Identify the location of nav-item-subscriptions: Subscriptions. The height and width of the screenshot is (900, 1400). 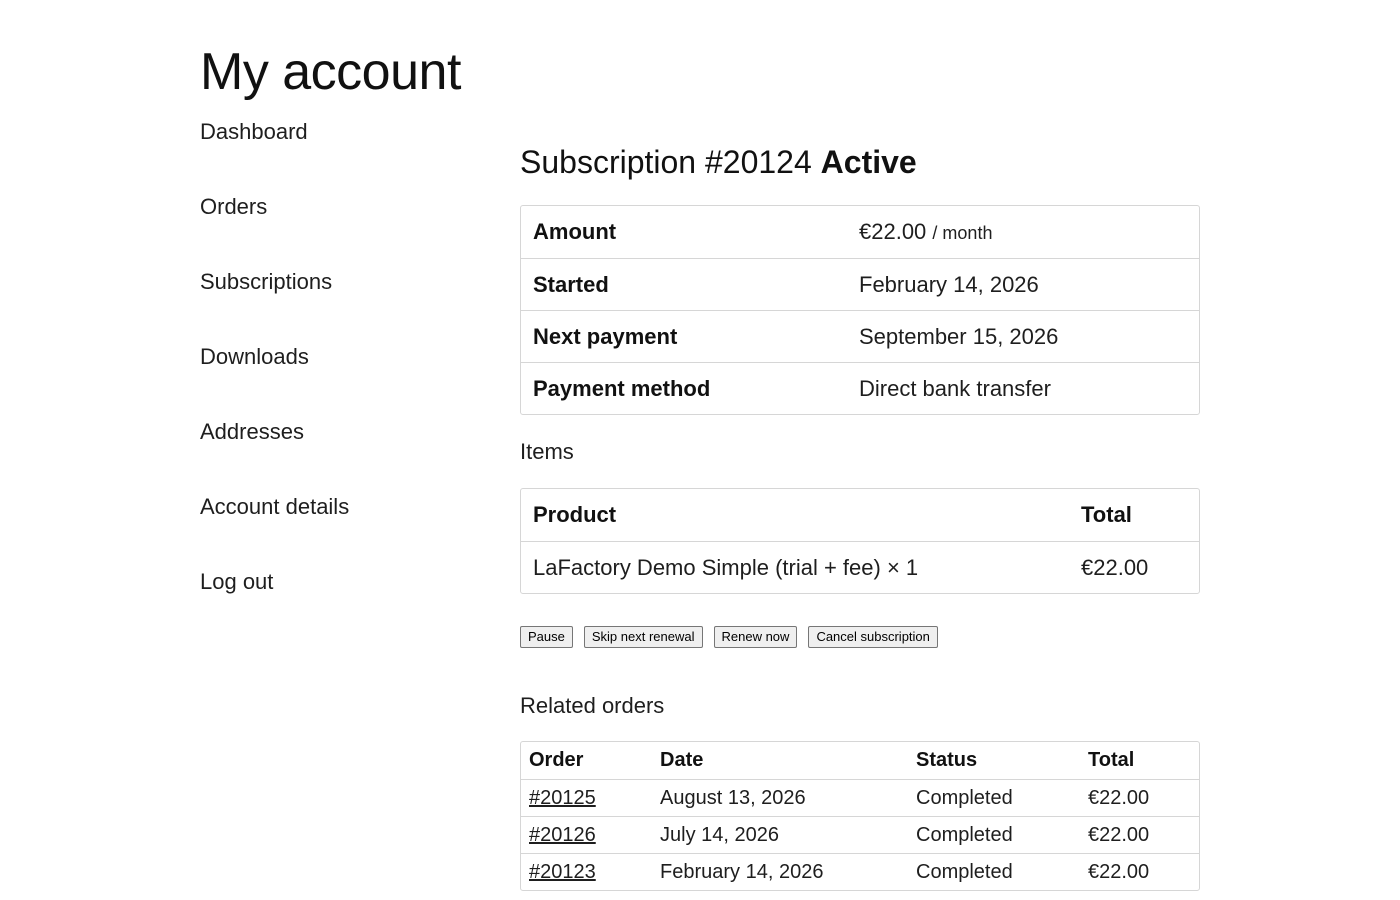
(330, 304).